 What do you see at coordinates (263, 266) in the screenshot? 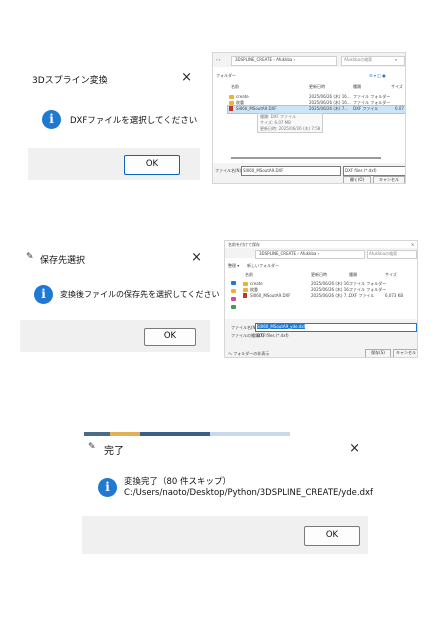
I see `new-folder-button: 新しいフォルダー` at bounding box center [263, 266].